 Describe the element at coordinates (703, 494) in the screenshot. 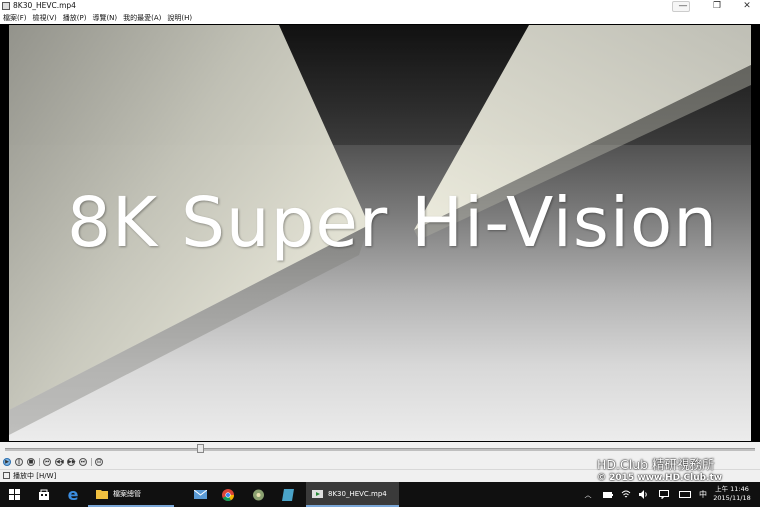

I see `ime-indicator: 中` at that location.